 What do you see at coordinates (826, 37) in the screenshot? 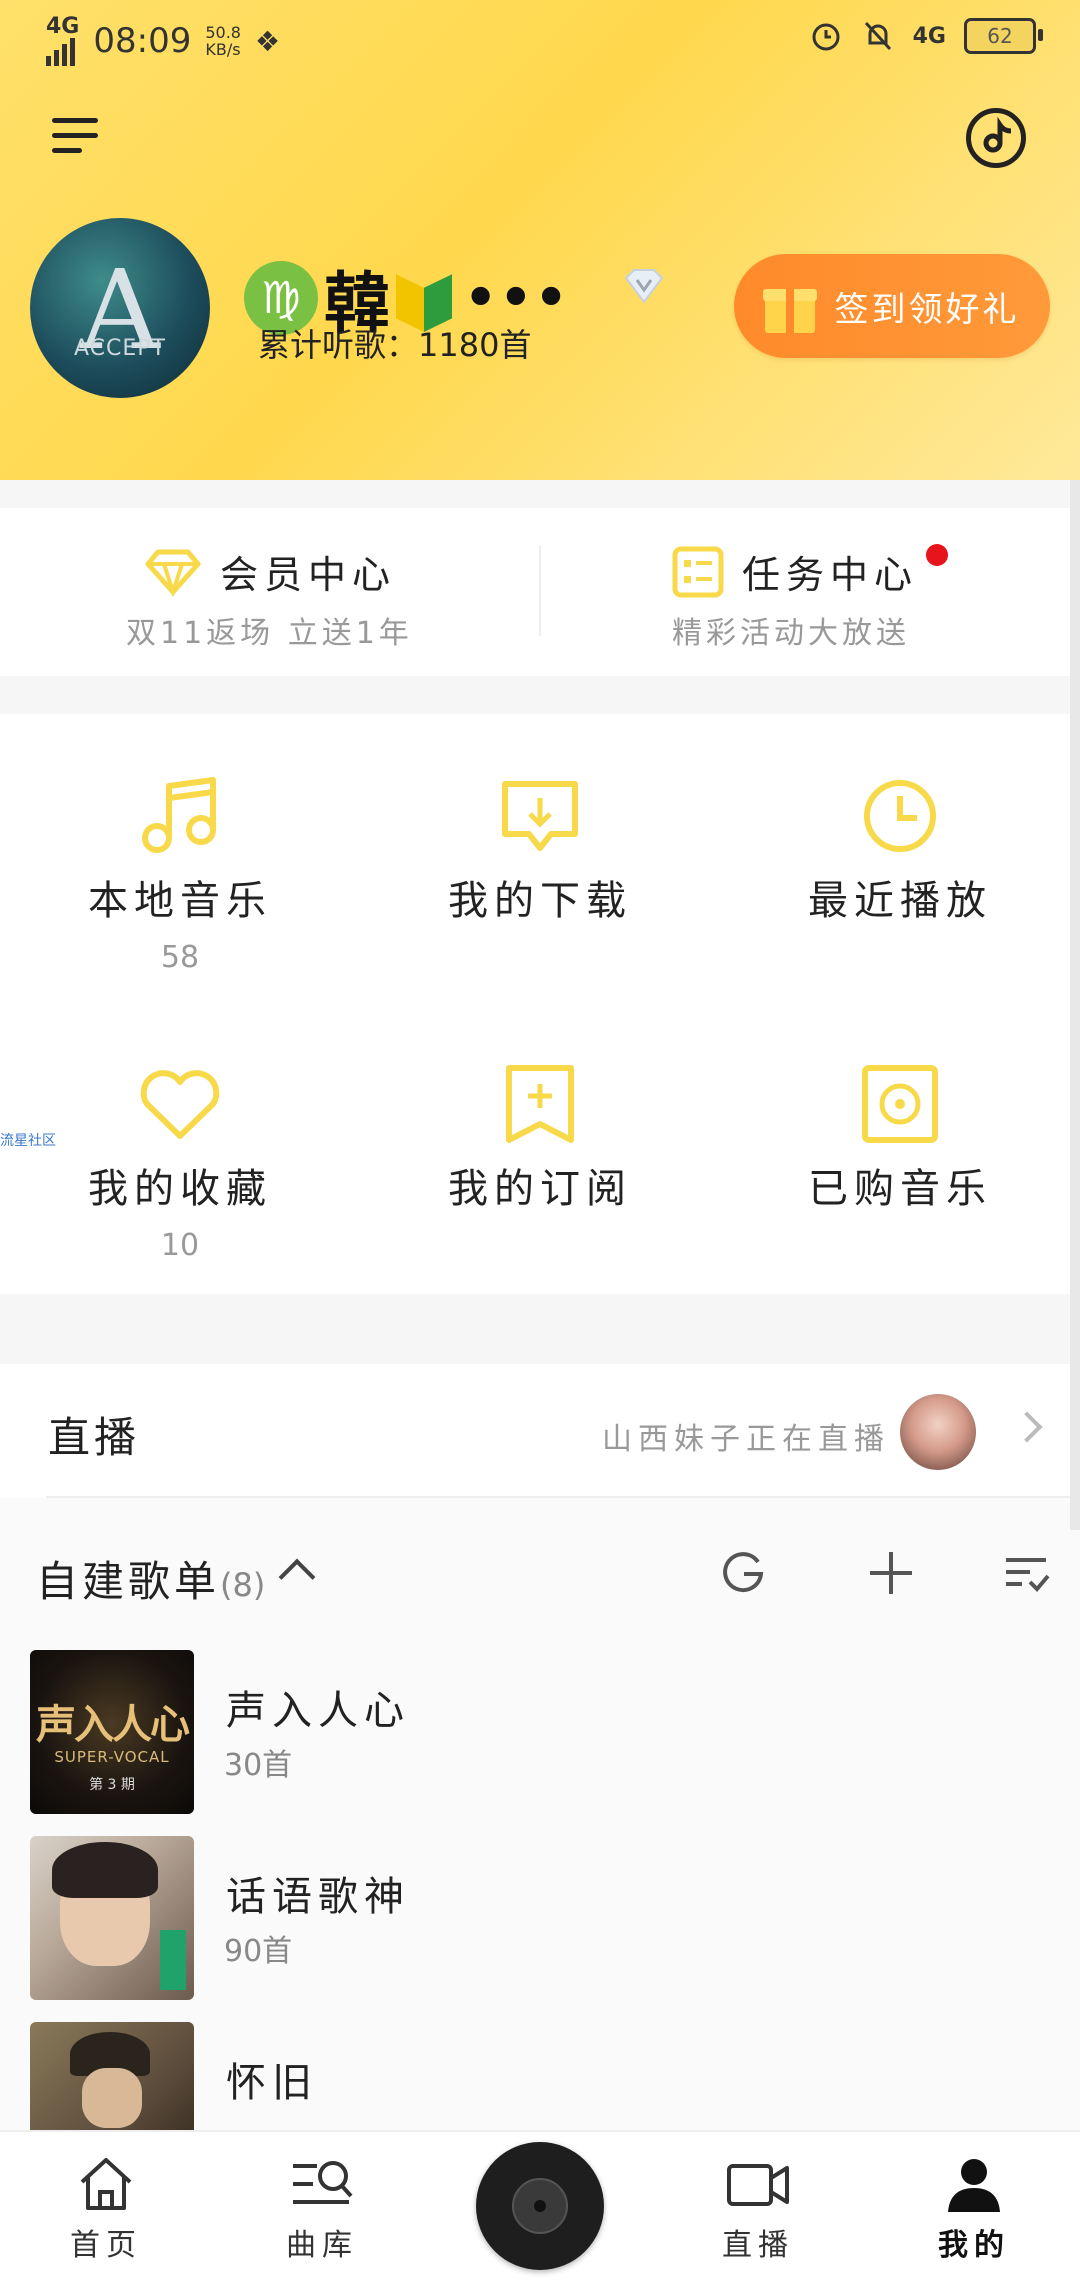
I see `alarm-icon` at bounding box center [826, 37].